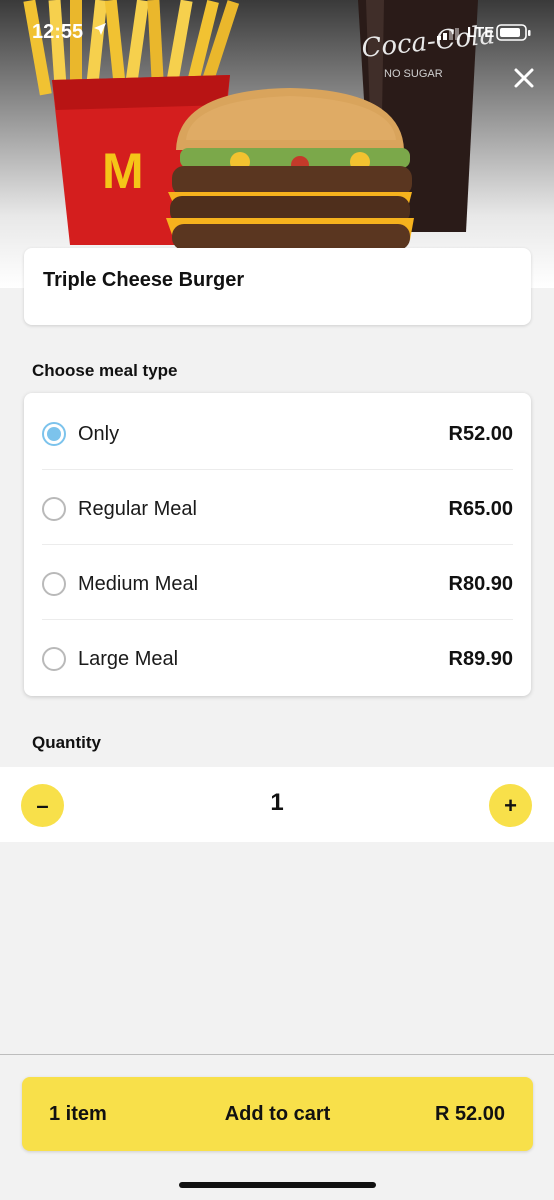 The height and width of the screenshot is (1200, 554). What do you see at coordinates (100, 31) in the screenshot?
I see `location-arrow-icon` at bounding box center [100, 31].